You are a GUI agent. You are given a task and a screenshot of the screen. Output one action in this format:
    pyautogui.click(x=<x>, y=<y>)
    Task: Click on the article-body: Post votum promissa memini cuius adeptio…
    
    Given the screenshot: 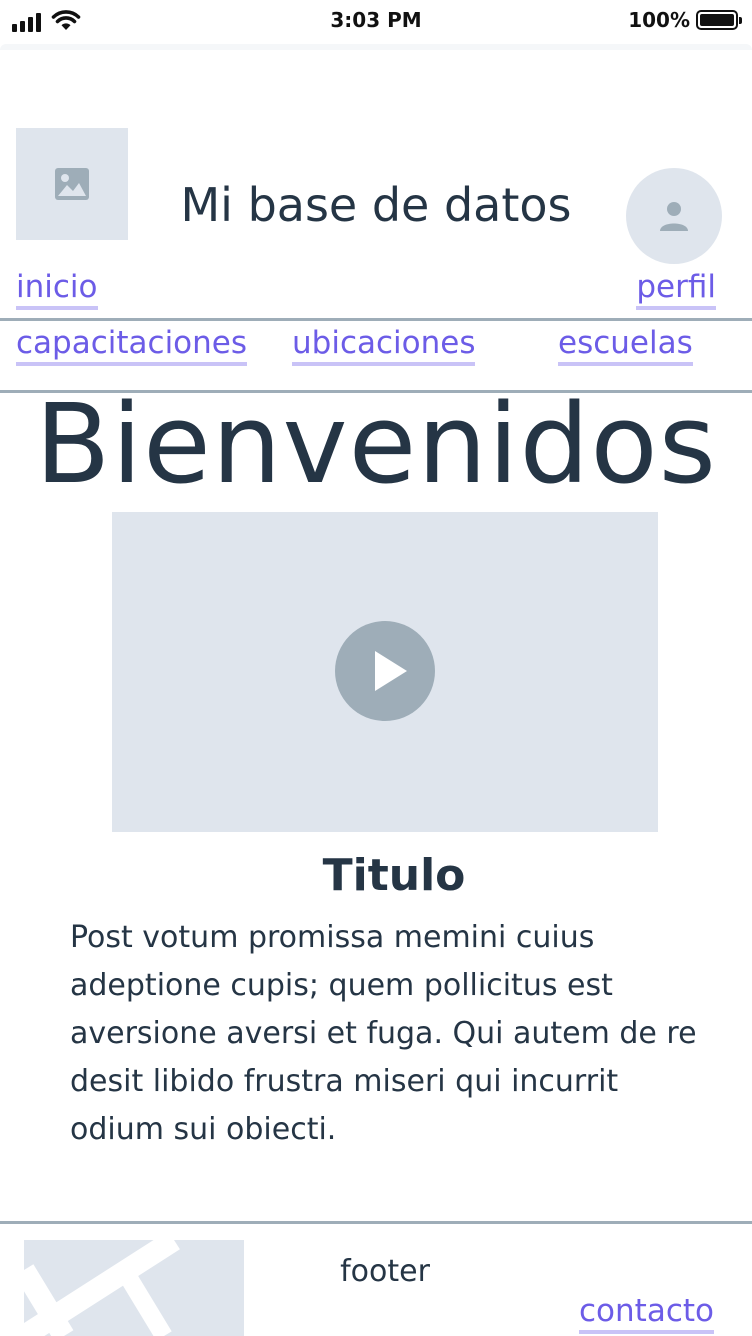 What is the action you would take?
    pyautogui.click(x=383, y=1033)
    